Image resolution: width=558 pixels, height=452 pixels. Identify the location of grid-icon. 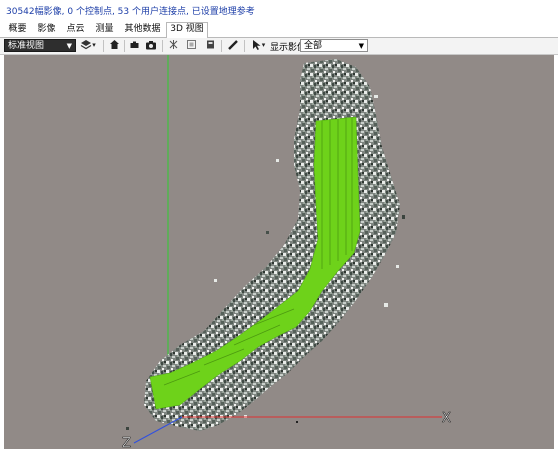
(173, 45).